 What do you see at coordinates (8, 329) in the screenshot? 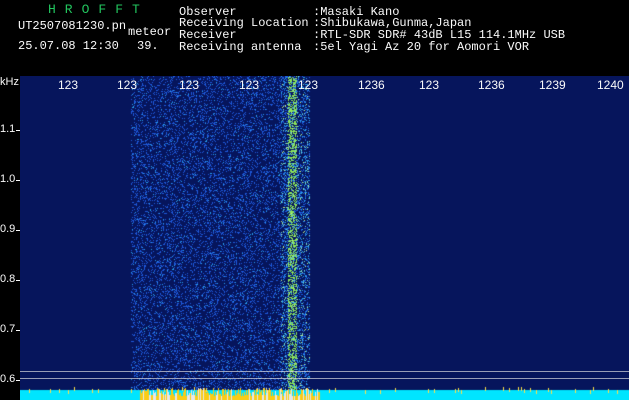
I see `y-tick-0.7: 0.7` at bounding box center [8, 329].